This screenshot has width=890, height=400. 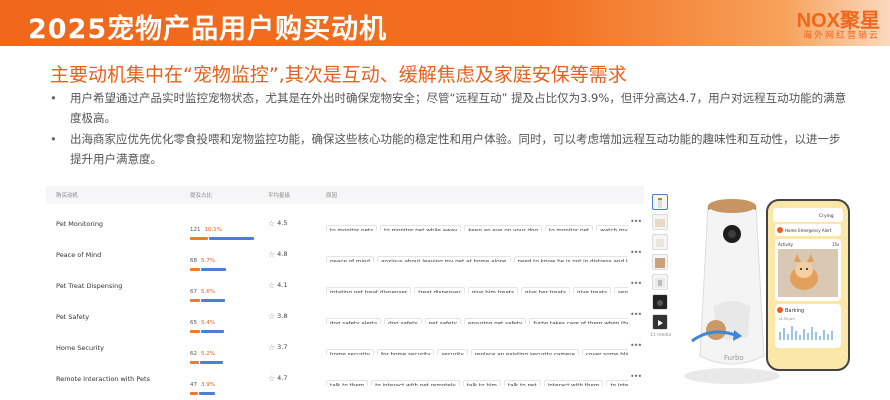 I want to click on phone-activity: Activity, so click(x=786, y=244).